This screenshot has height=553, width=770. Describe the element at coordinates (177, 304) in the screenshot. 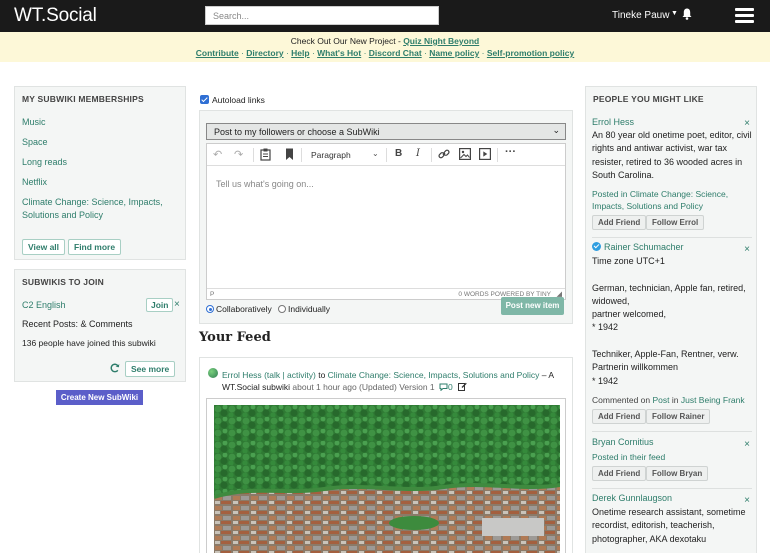

I see `dismiss-icon: ×` at that location.